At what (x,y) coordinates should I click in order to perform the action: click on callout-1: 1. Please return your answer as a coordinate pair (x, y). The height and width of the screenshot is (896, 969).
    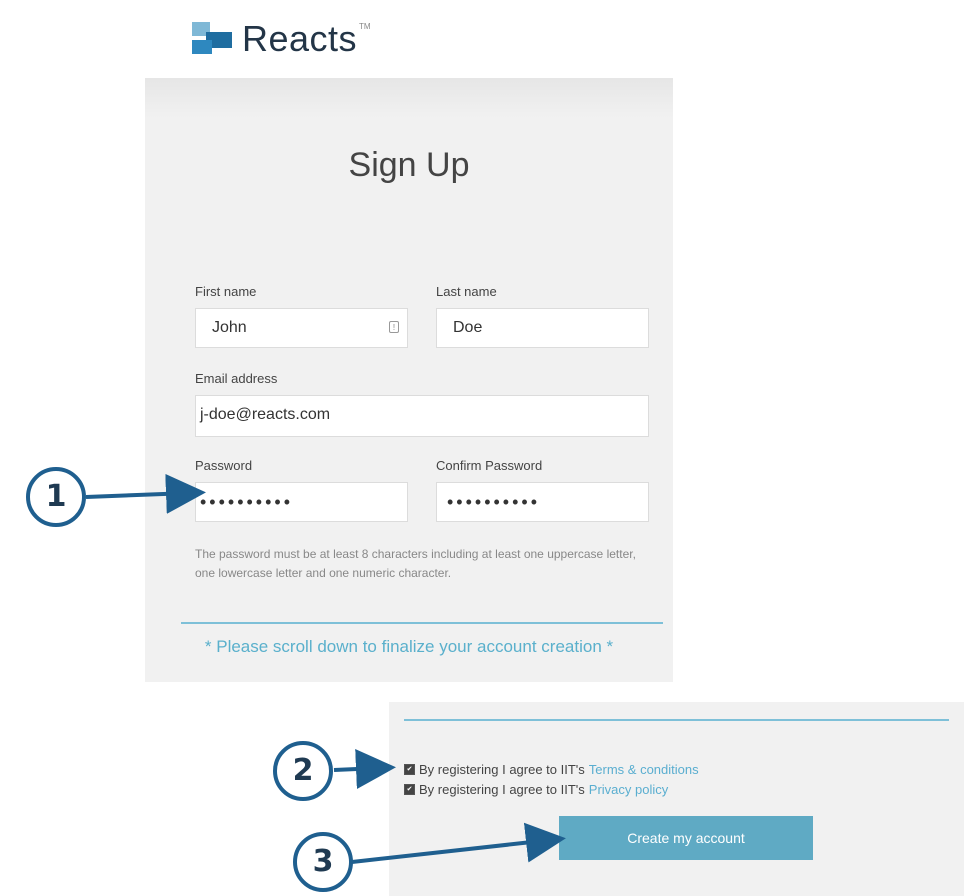
    Looking at the image, I should click on (56, 497).